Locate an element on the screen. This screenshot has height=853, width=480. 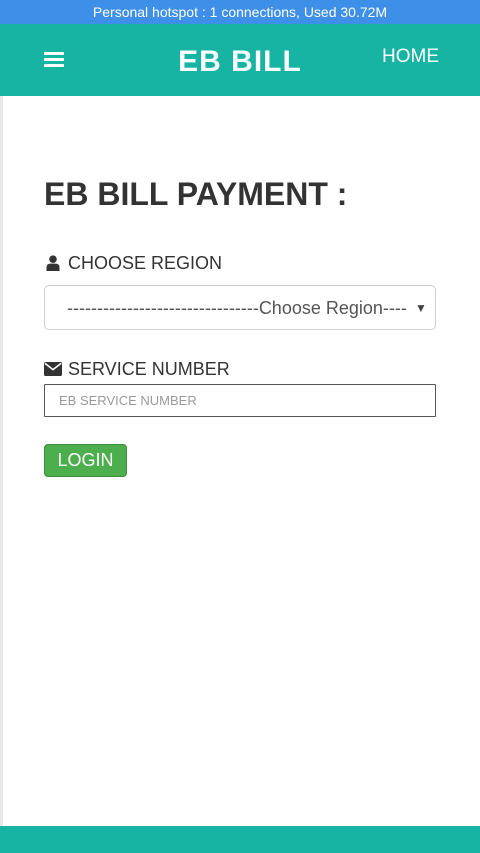
top-navigation-bar: EB BILL HOME is located at coordinates (240, 60).